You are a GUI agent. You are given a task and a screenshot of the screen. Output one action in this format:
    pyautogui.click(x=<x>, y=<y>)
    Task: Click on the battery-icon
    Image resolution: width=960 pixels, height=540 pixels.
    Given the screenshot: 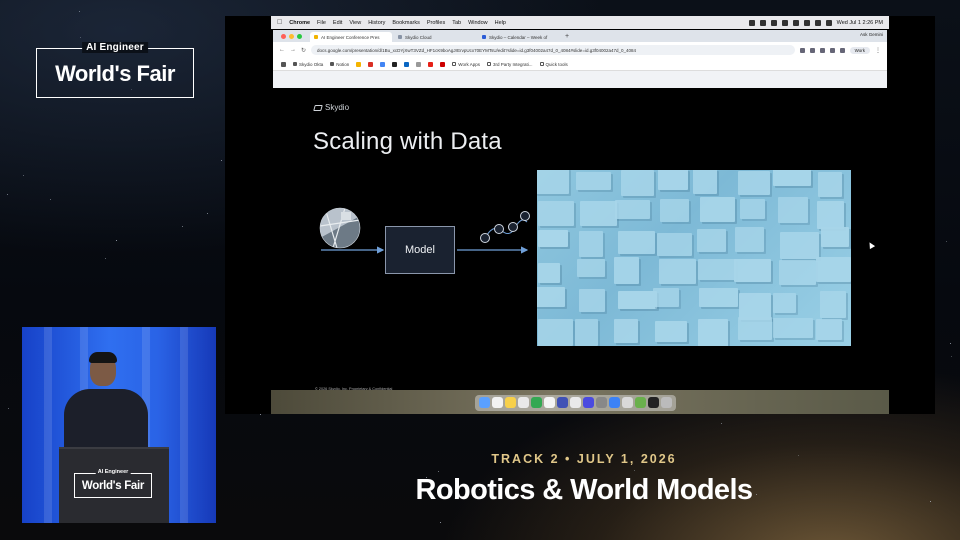 What is the action you would take?
    pyautogui.click(x=795, y=22)
    